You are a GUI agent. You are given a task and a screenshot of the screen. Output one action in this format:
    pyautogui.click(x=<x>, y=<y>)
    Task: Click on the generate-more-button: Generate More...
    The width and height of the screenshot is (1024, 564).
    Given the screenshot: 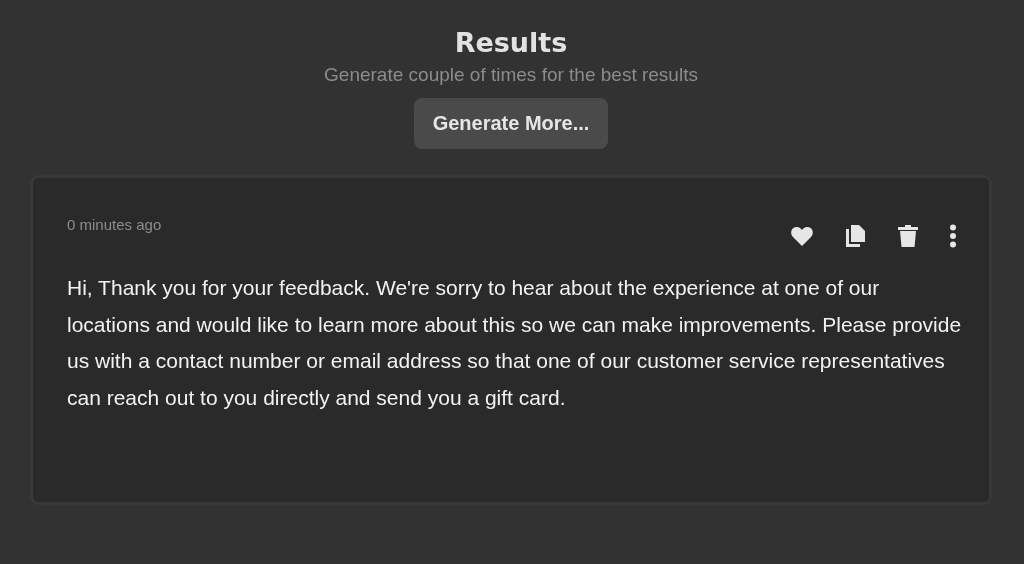 What is the action you would take?
    pyautogui.click(x=511, y=123)
    